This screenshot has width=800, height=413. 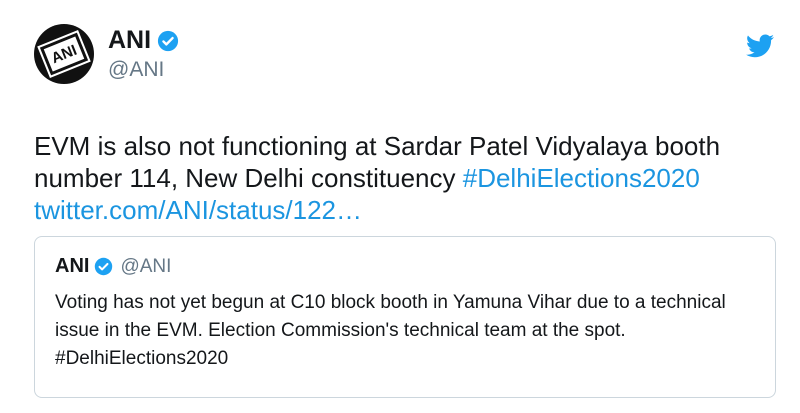 I want to click on quoted-author-handle: @ANI, so click(x=146, y=266).